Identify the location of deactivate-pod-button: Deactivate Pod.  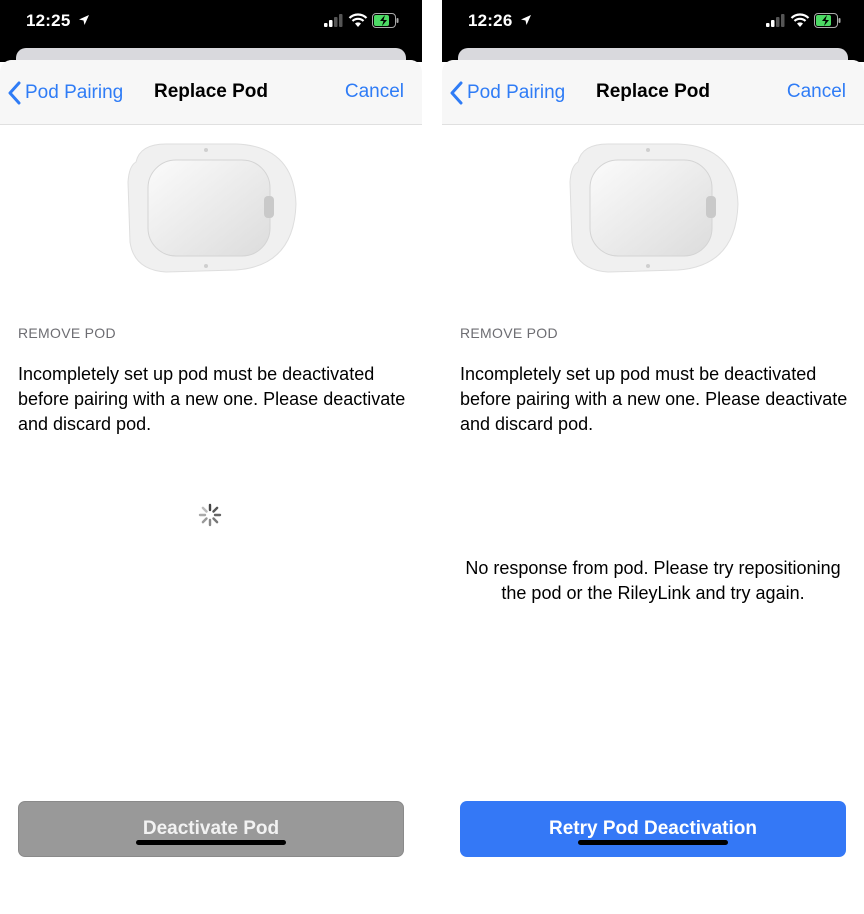
(211, 829).